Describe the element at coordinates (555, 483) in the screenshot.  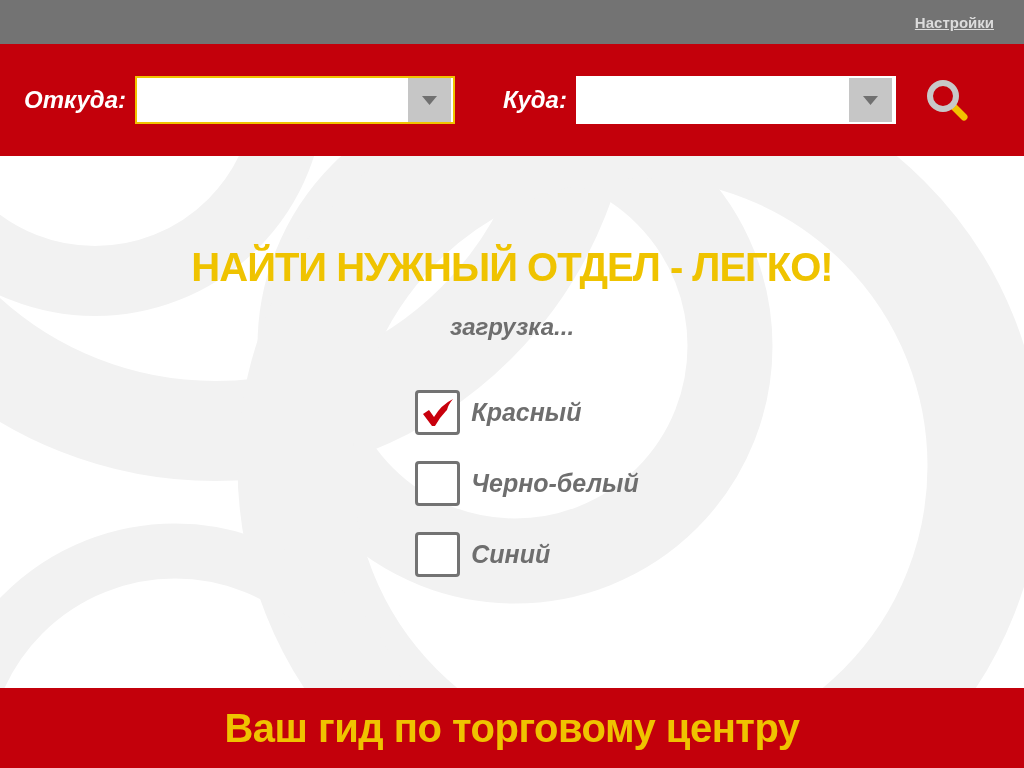
I see `checkbox-label: Черно-белый` at that location.